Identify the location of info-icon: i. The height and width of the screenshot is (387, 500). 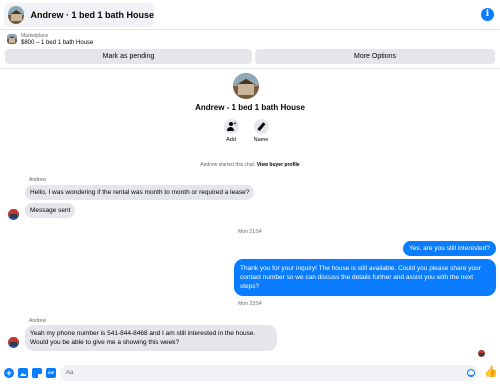
(487, 14).